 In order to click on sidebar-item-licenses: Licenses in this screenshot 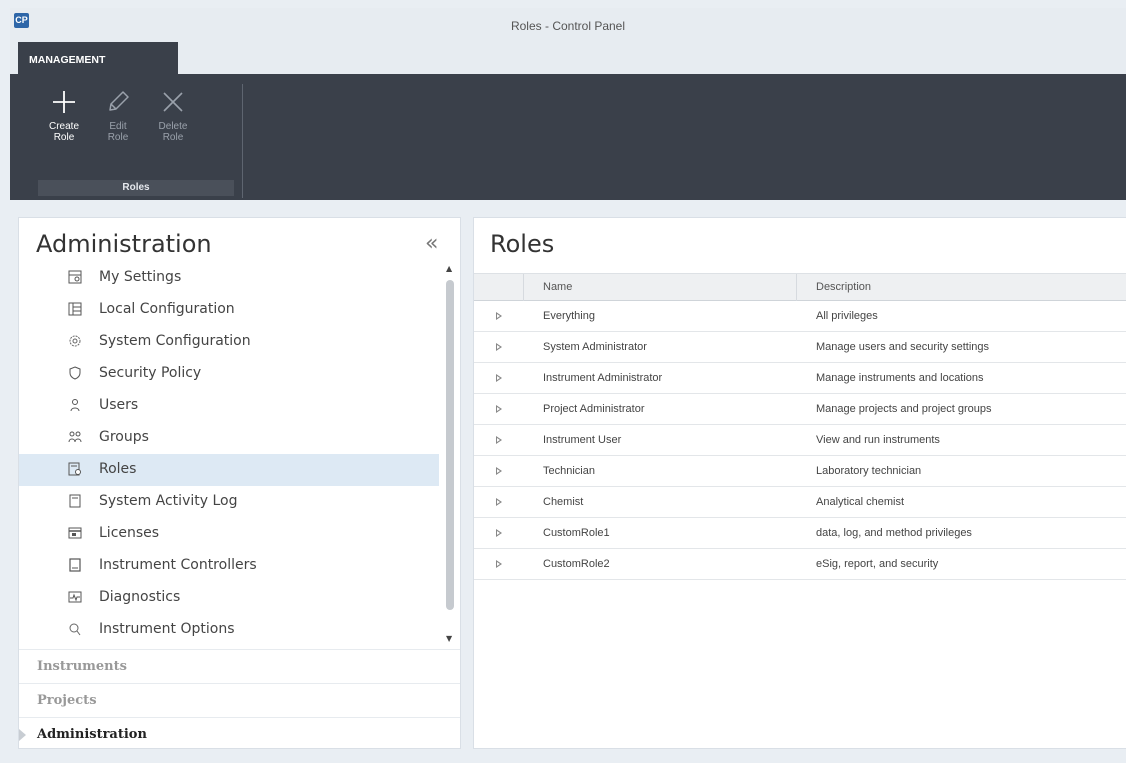, I will do `click(229, 534)`.